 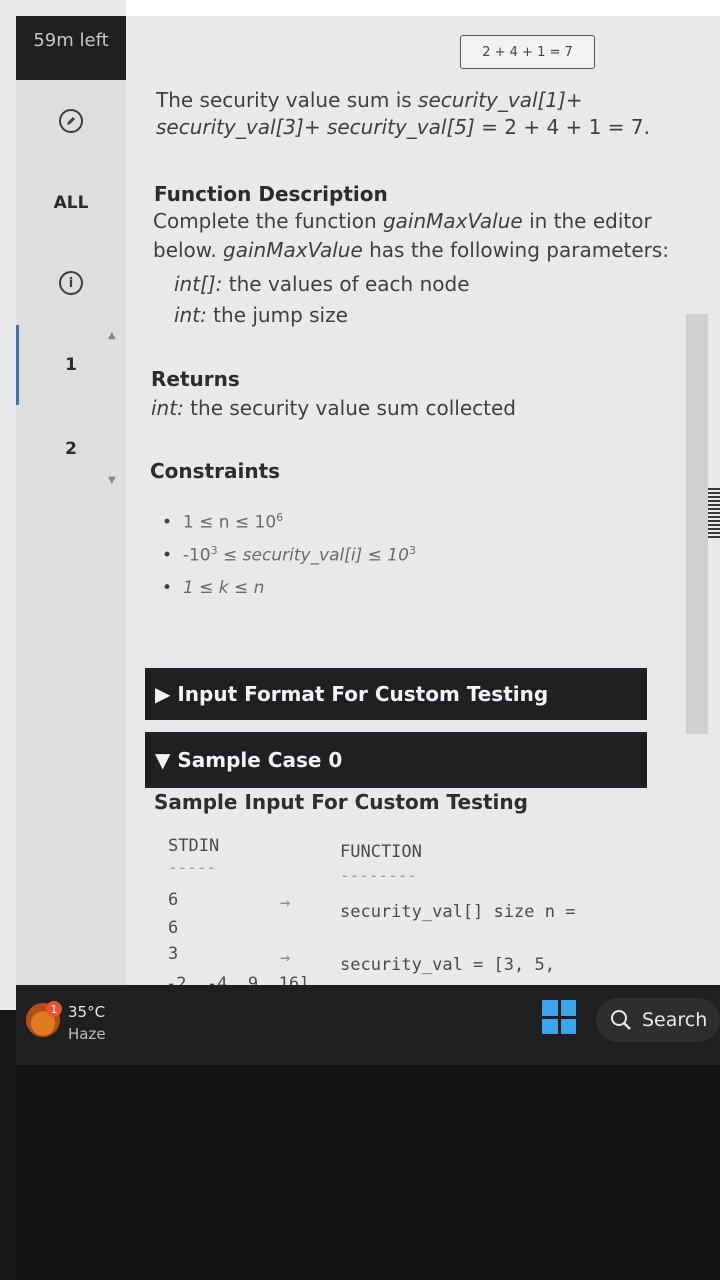 What do you see at coordinates (675, 1020) in the screenshot?
I see `search-label: Search` at bounding box center [675, 1020].